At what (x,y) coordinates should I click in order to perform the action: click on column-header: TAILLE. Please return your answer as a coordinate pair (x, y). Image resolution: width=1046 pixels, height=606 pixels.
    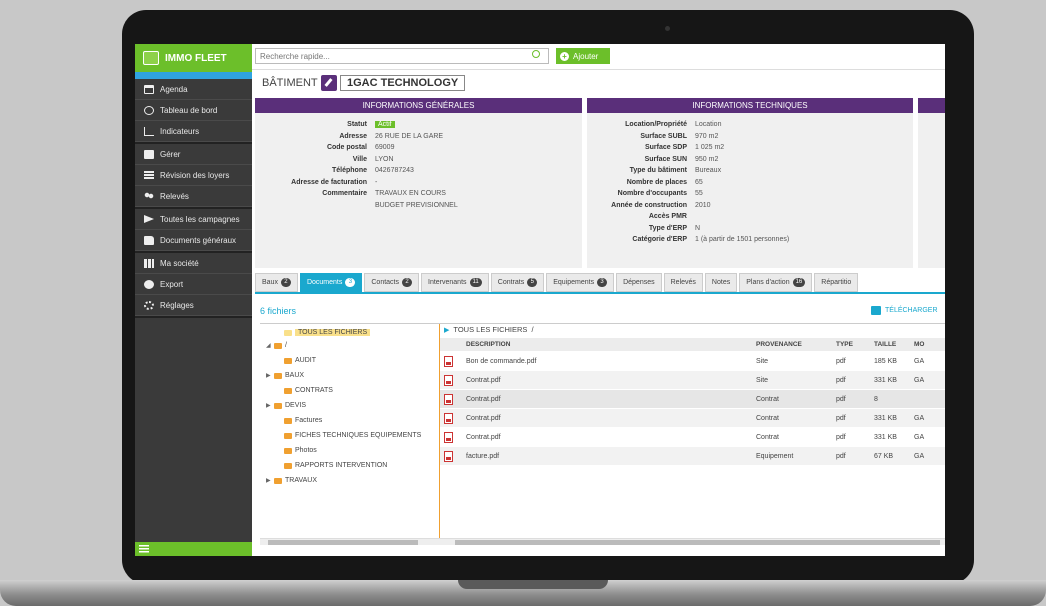
    Looking at the image, I should click on (890, 344).